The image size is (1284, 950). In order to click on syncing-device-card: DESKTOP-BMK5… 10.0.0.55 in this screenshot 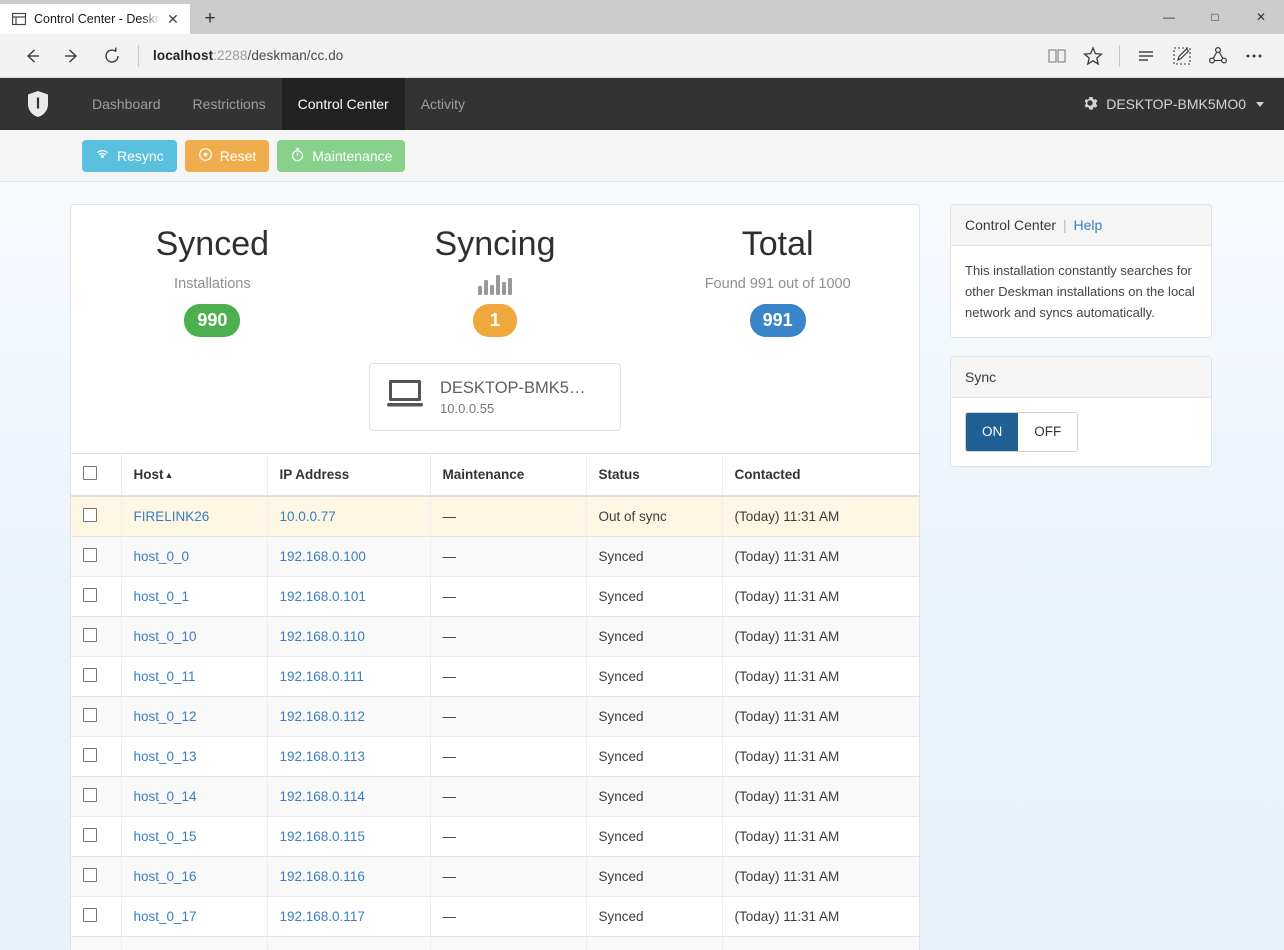, I will do `click(495, 397)`.